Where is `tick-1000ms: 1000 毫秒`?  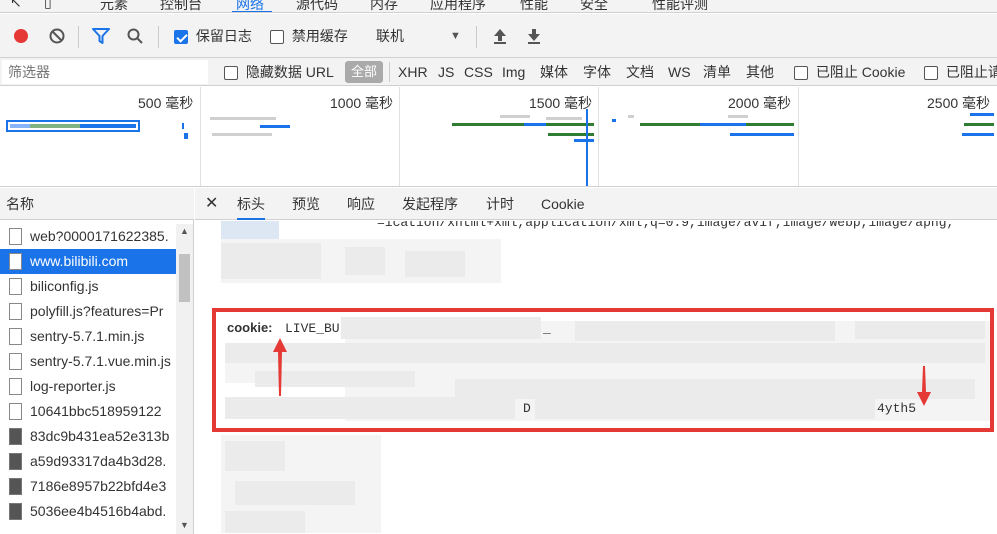
tick-1000ms: 1000 毫秒 is located at coordinates (362, 103).